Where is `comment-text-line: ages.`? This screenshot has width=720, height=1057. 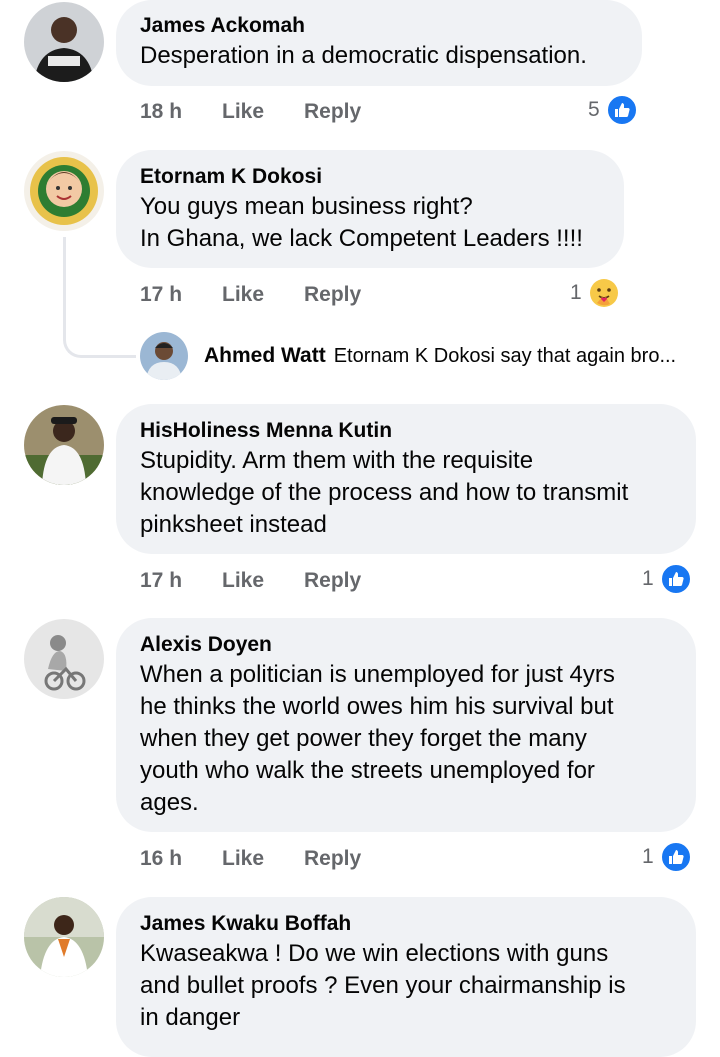 comment-text-line: ages. is located at coordinates (169, 802).